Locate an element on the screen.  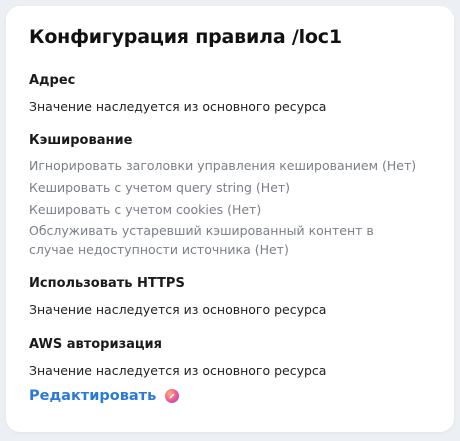
address-heading: Адрес is located at coordinates (52, 80).